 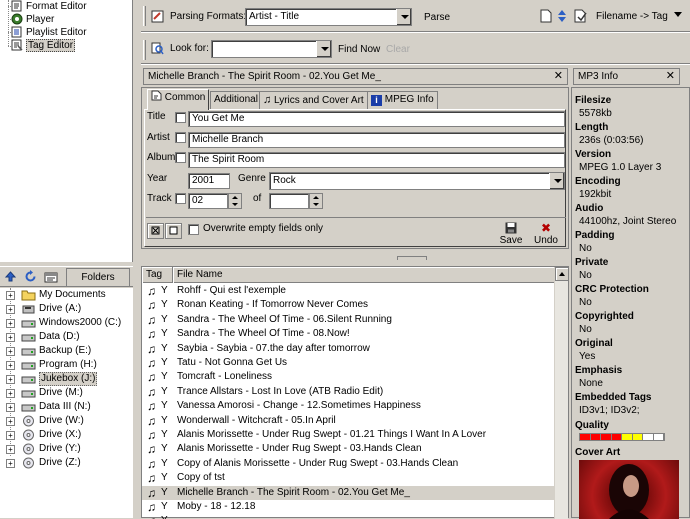 What do you see at coordinates (349, 377) in the screenshot?
I see `list-item: ♫ Y Tomcraft - Loneliness` at bounding box center [349, 377].